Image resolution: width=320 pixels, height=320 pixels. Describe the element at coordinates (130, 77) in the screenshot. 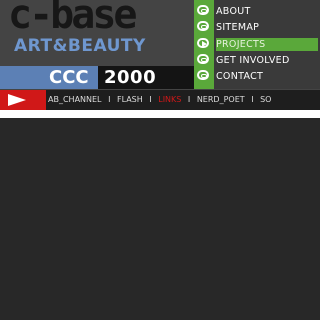

I see `year-label: 2000` at that location.